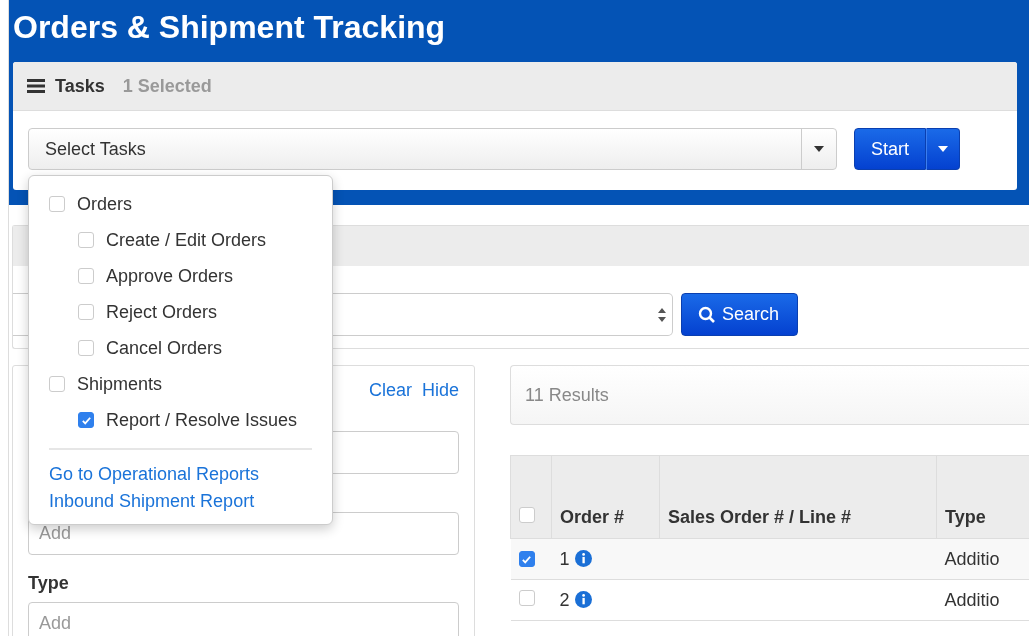  What do you see at coordinates (527, 515) in the screenshot?
I see `select-all-checkbox` at bounding box center [527, 515].